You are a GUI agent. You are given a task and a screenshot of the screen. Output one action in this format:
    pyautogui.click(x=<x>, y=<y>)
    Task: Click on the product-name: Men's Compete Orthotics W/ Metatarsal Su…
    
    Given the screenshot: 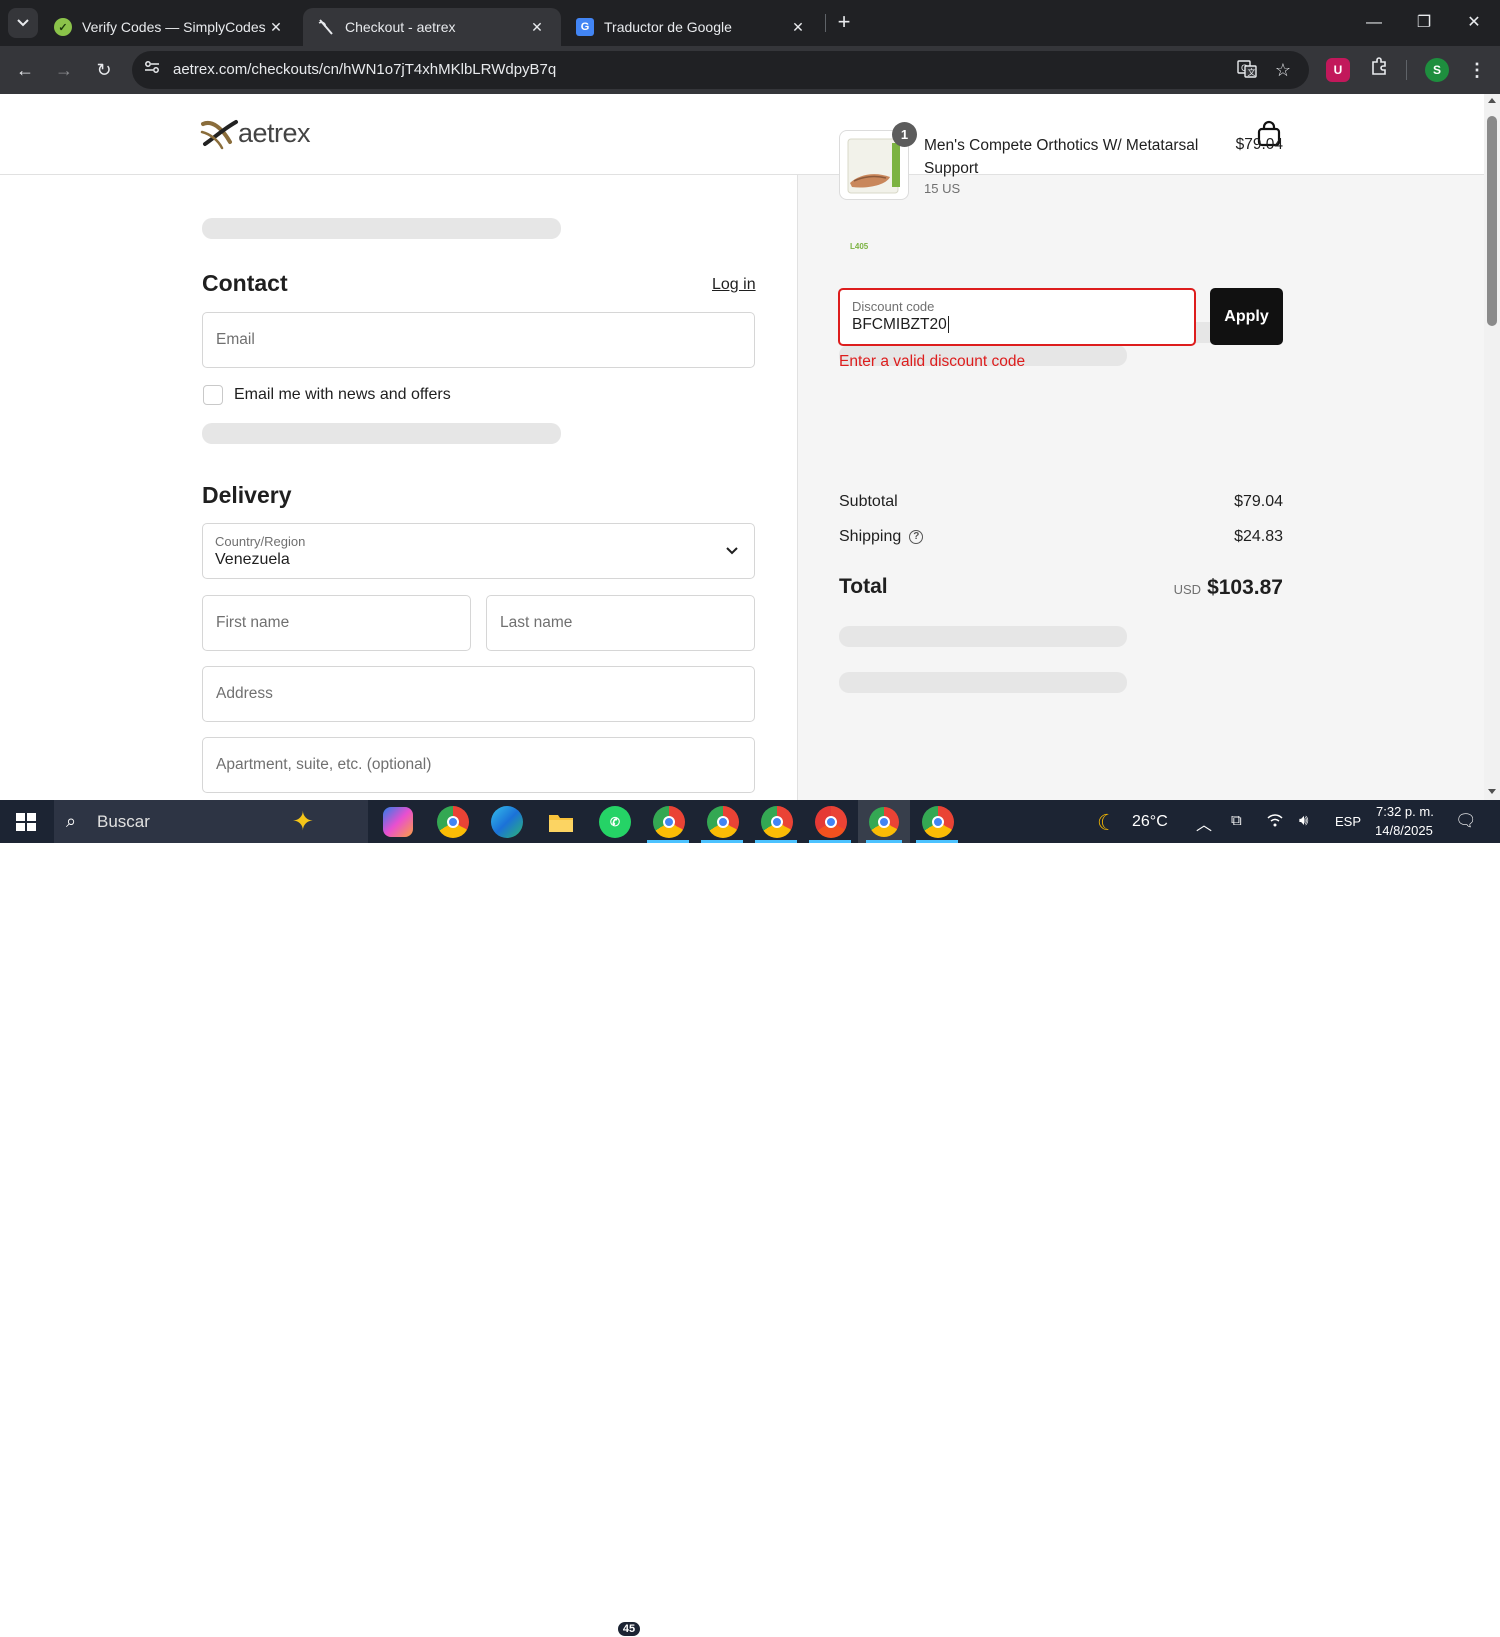 What is the action you would take?
    pyautogui.click(x=1061, y=157)
    